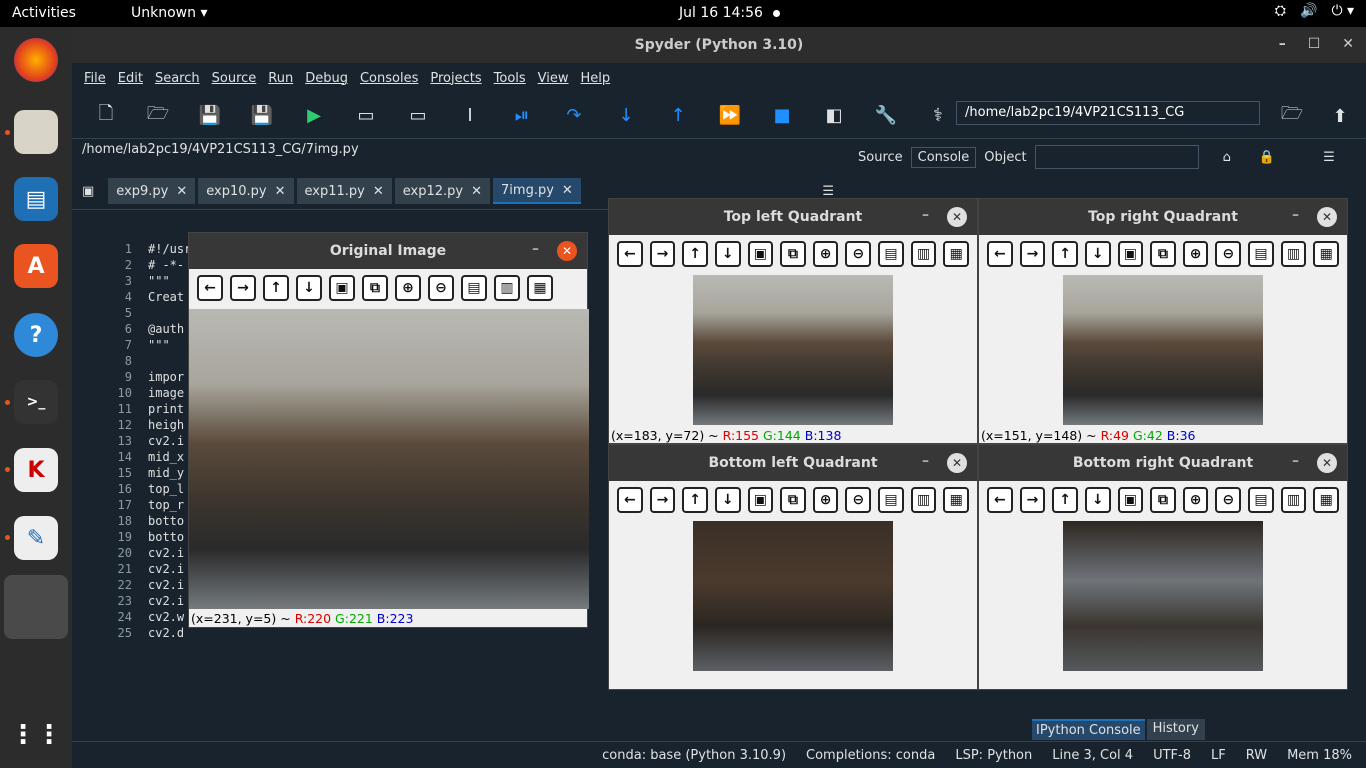  Describe the element at coordinates (938, 116) in the screenshot. I see `python-path-icon: ⚕` at that location.